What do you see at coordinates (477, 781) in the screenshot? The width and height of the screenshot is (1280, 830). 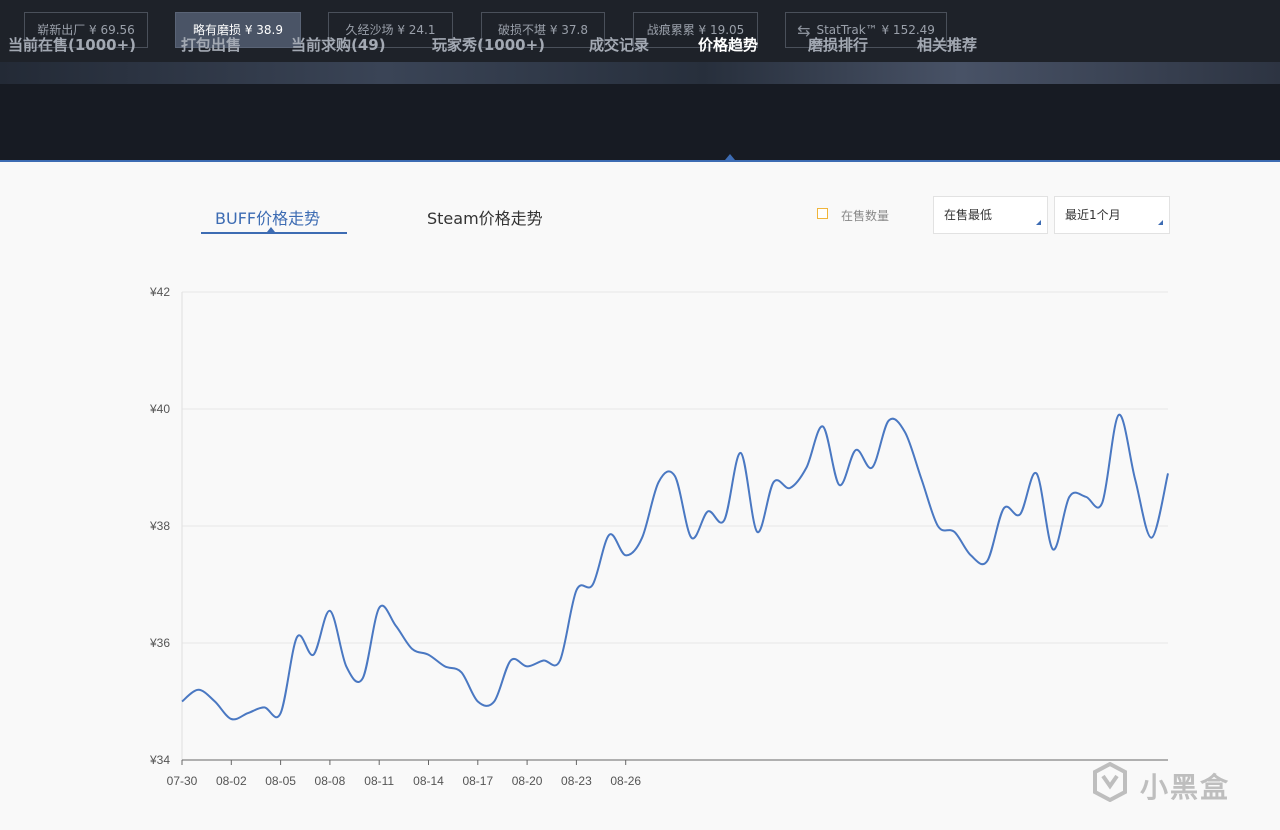 I see `x-tick-label: 08-17` at bounding box center [477, 781].